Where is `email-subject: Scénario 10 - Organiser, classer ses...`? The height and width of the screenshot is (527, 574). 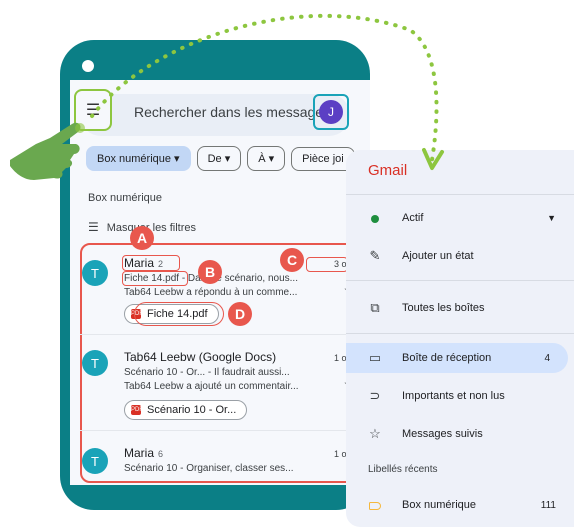
email-subject: Scénario 10 - Organiser, classer ses... is located at coordinates (209, 468).